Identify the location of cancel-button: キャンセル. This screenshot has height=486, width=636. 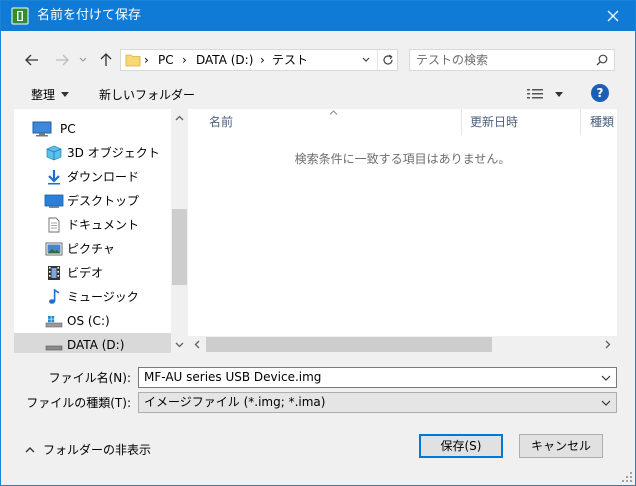
(561, 446).